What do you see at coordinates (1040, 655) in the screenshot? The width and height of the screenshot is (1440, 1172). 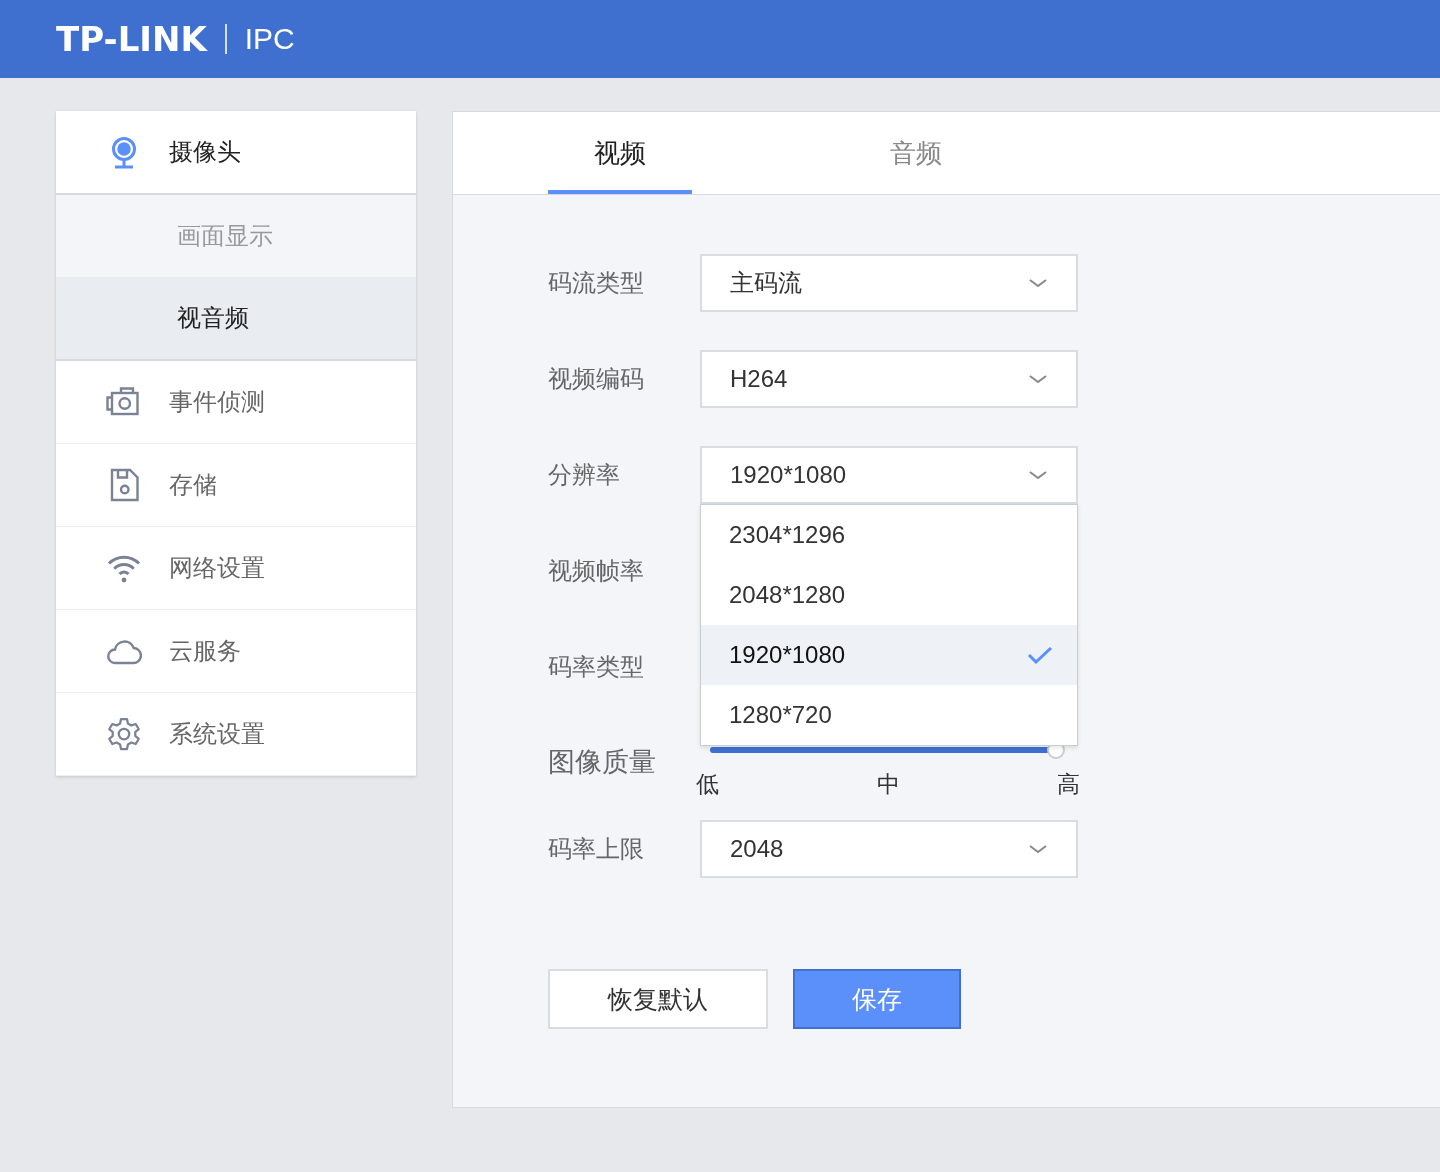 I see `checkmark-icon` at bounding box center [1040, 655].